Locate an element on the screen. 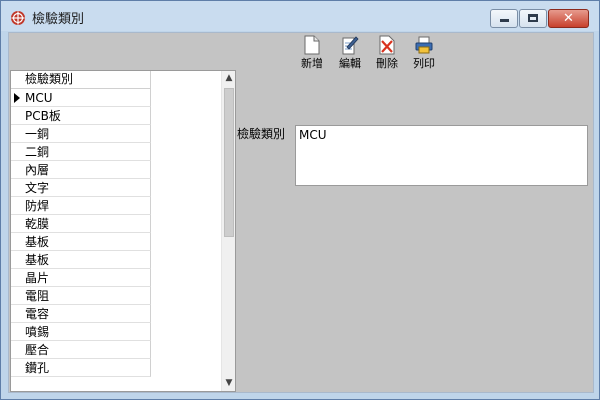  grid-row: 內層 is located at coordinates (81, 170).